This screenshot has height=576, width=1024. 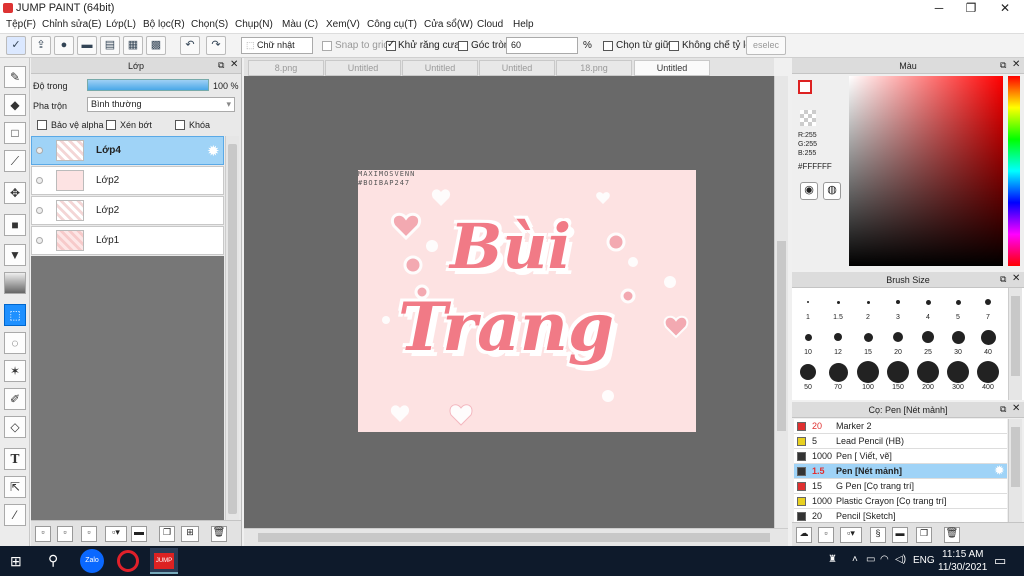 What do you see at coordinates (963, 554) in the screenshot?
I see `clock-time: 11:15 AM` at bounding box center [963, 554].